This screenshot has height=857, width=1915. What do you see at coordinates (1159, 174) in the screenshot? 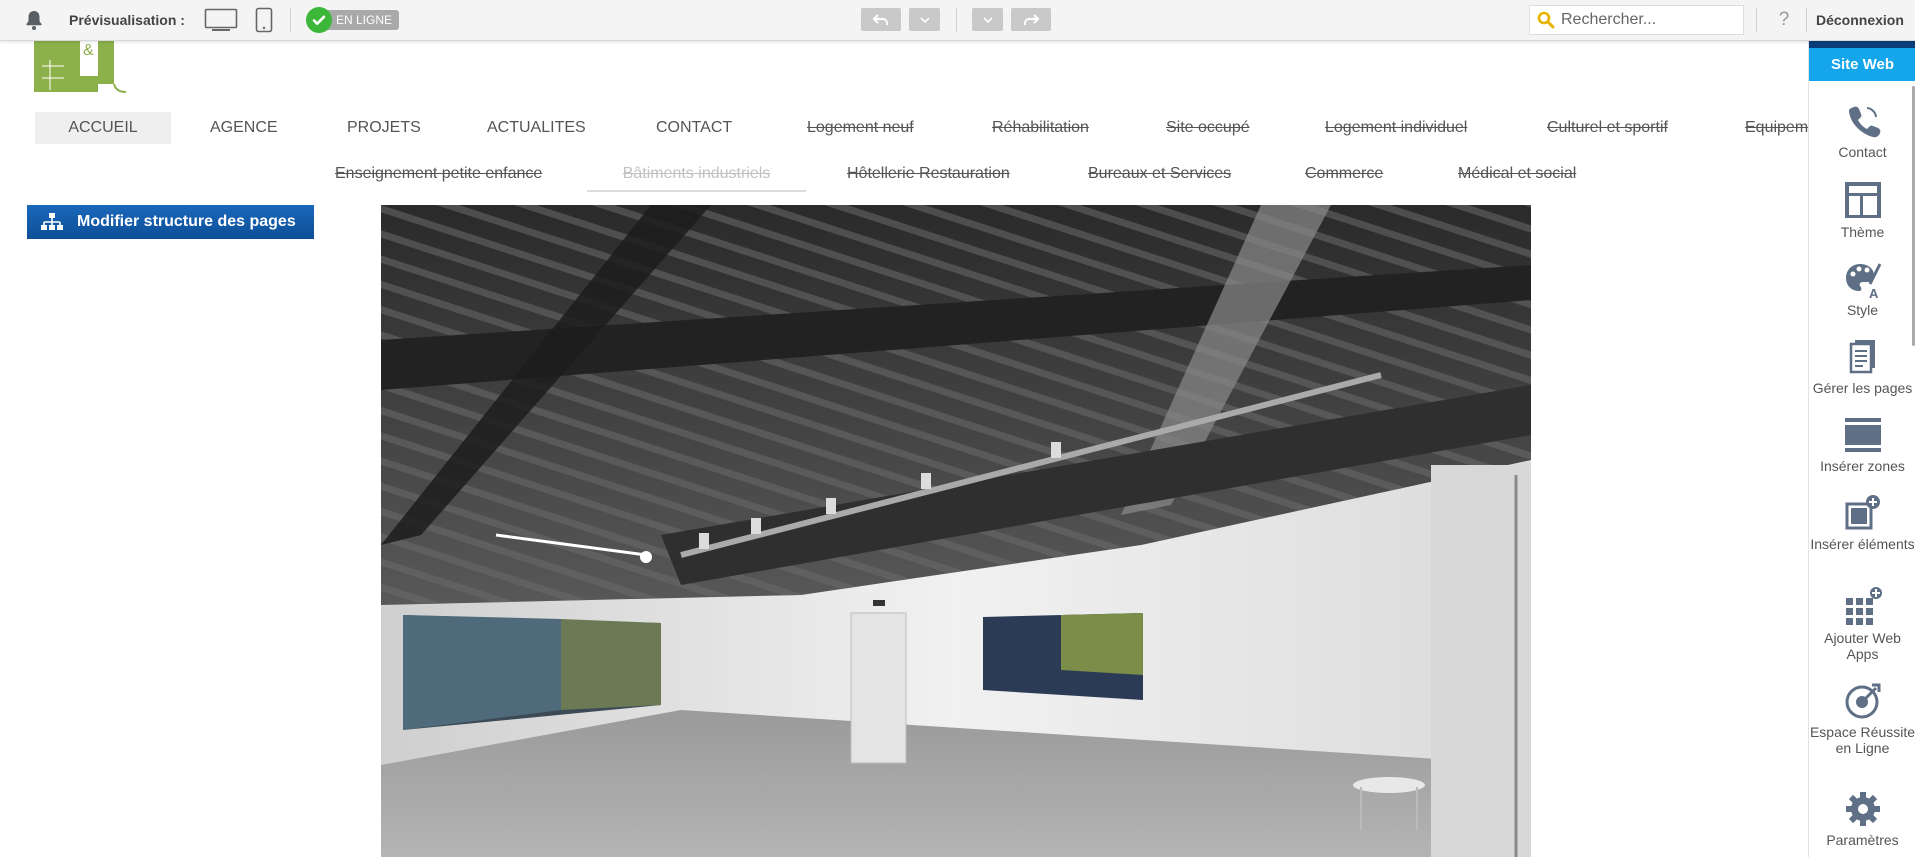
I see `nav-item-bureaux-services: Bureaux et Services` at bounding box center [1159, 174].